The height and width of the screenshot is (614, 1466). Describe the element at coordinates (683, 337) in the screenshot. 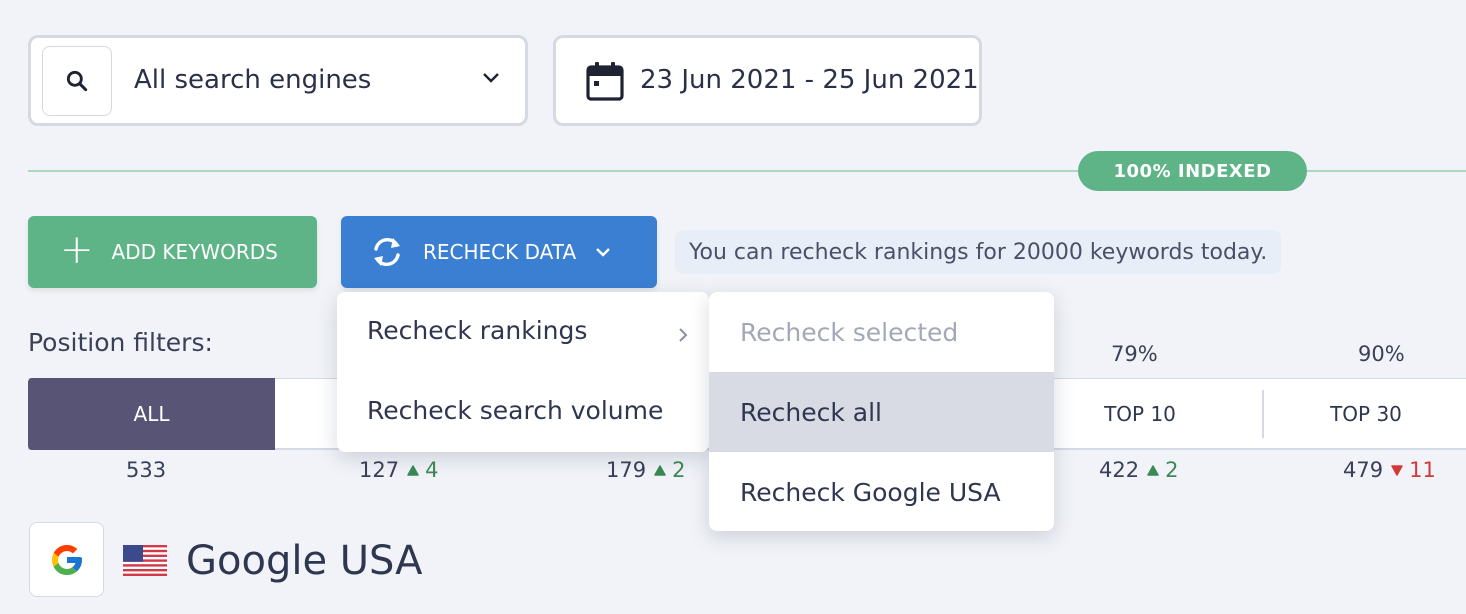

I see `chevron-right-icon` at that location.